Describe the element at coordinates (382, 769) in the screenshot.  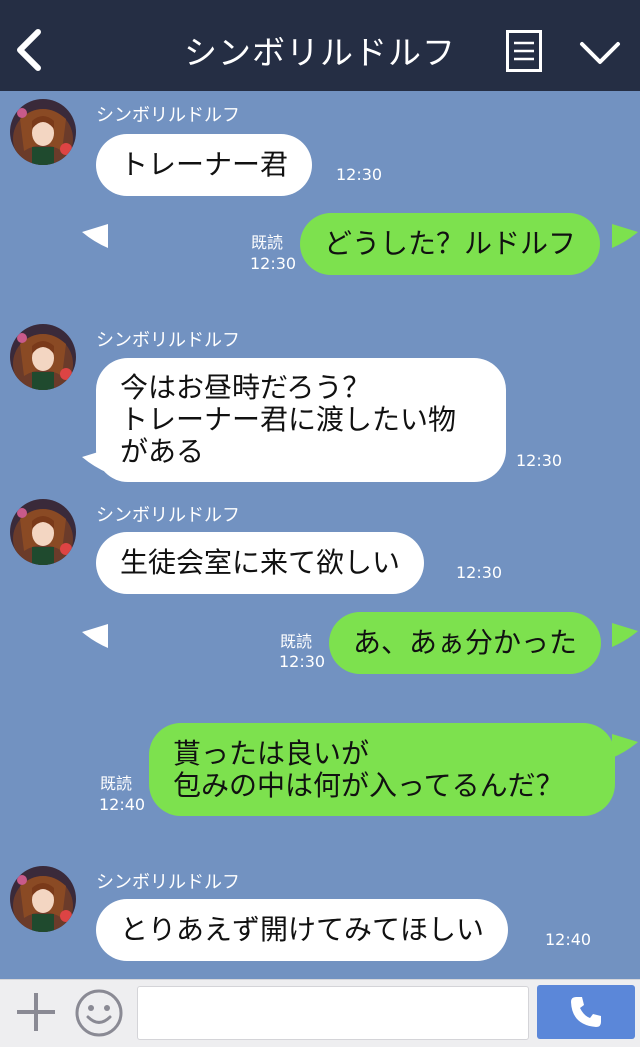
I see `message-bubble: 貰ったは良いが 包みの中は何が入ってるんだ？` at that location.